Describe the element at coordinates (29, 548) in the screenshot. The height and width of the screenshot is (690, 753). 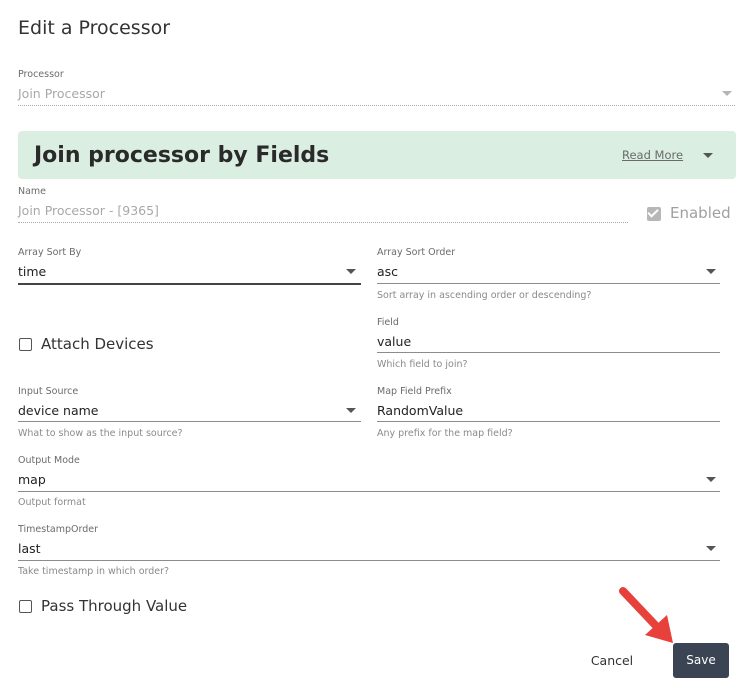
I see `timestamp-order-select: last` at that location.